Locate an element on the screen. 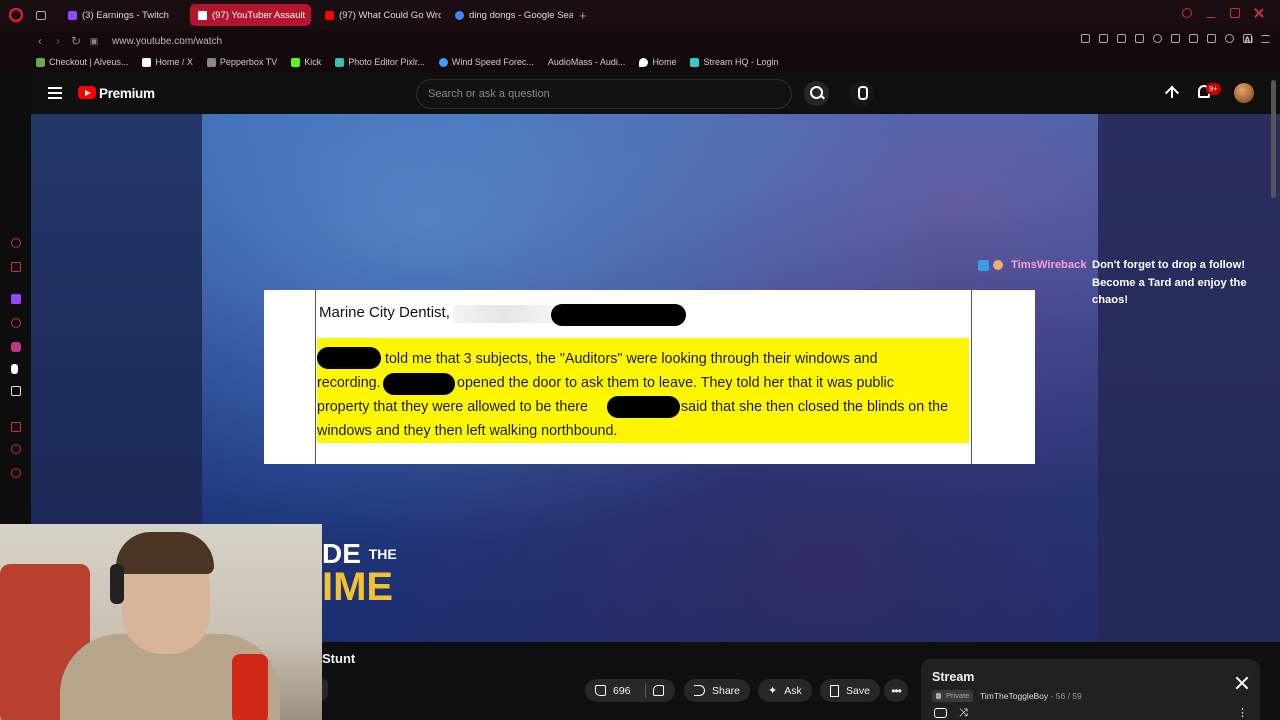 This screenshot has width=1280, height=720. bookmark-item: Stream HQ - Login is located at coordinates (734, 62).